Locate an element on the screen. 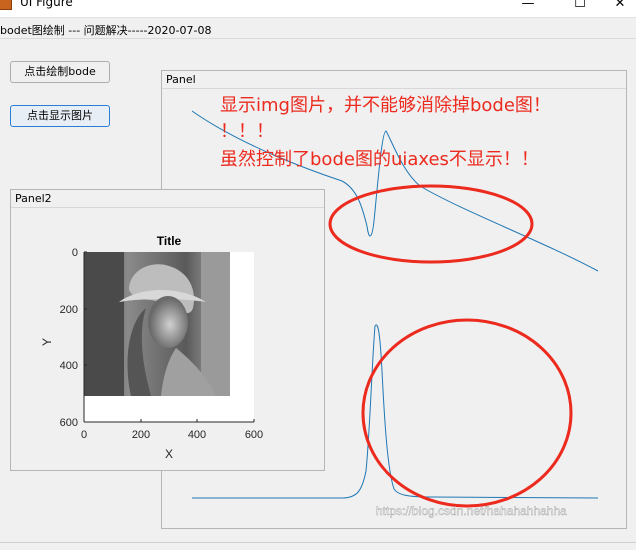 The width and height of the screenshot is (636, 550). xtick-label: 400 is located at coordinates (197, 435).